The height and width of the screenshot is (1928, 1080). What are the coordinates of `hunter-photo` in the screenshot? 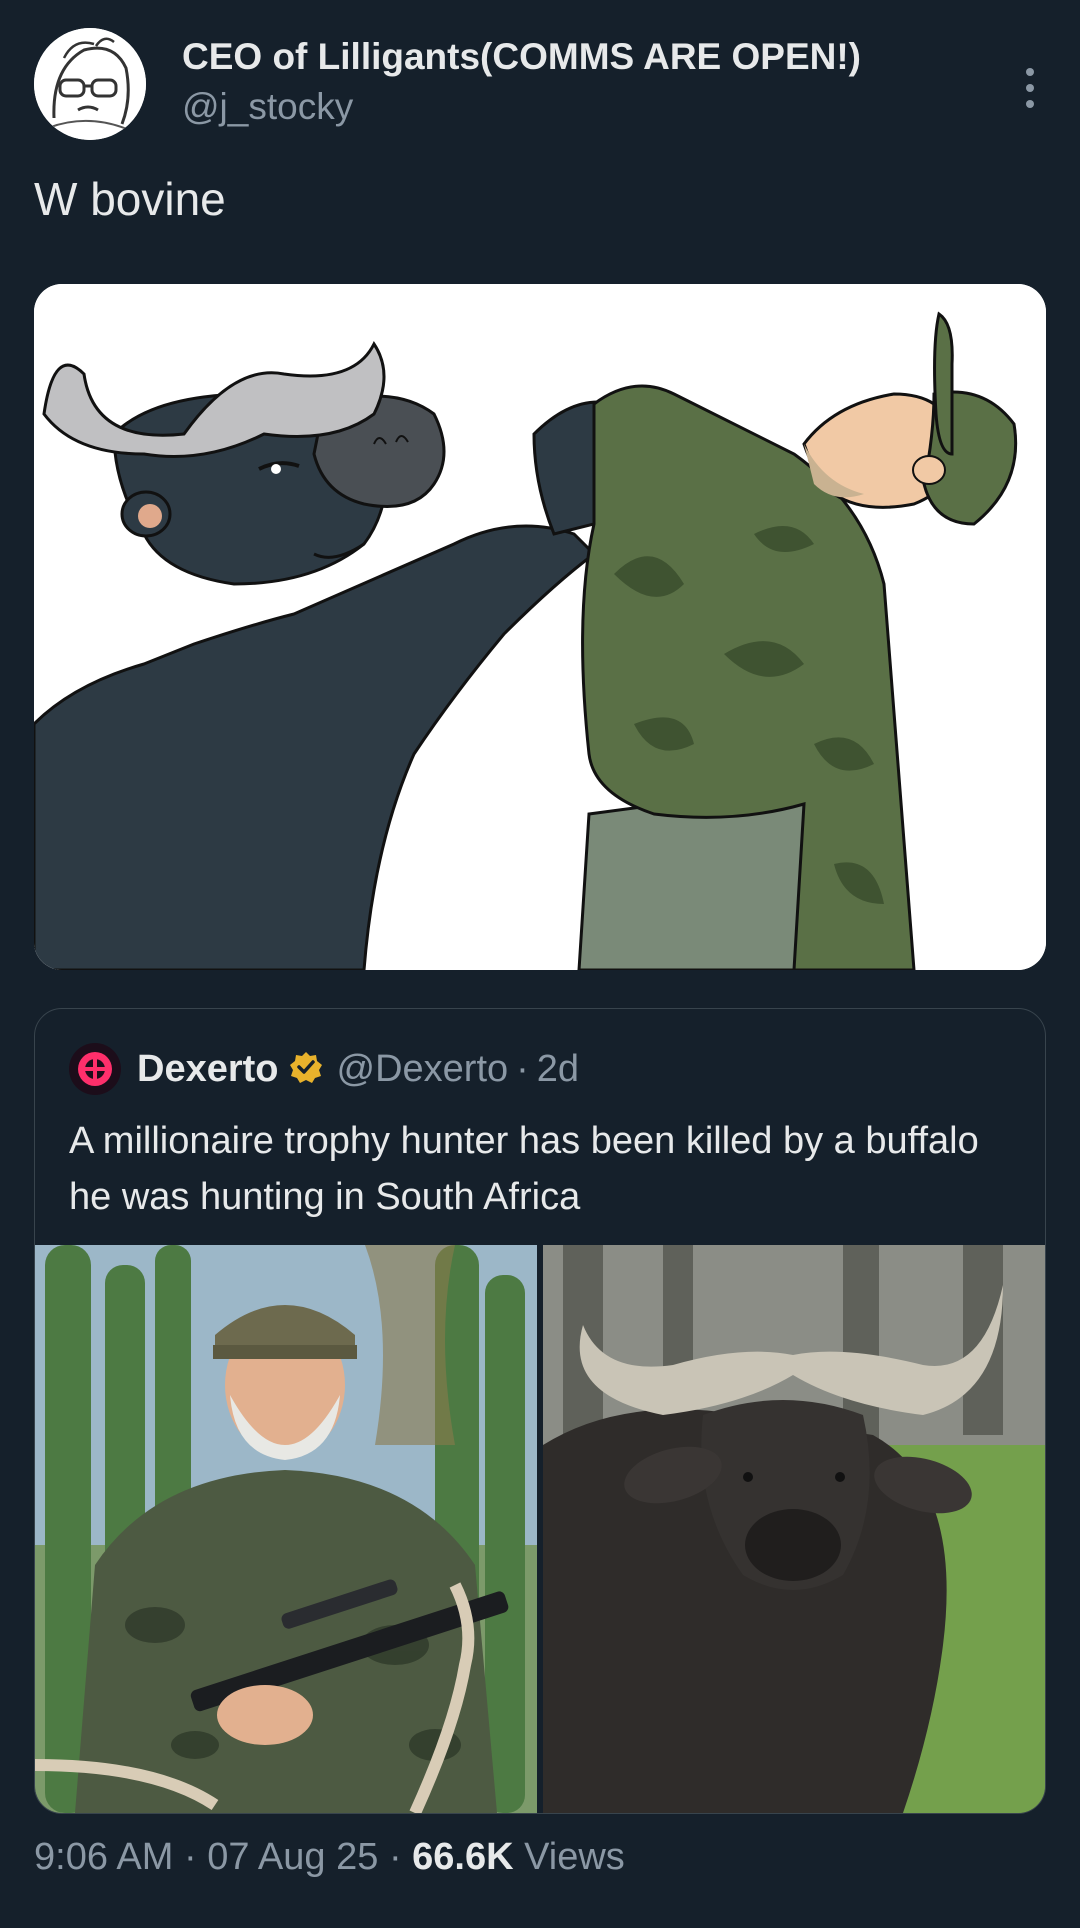 It's located at (286, 1529).